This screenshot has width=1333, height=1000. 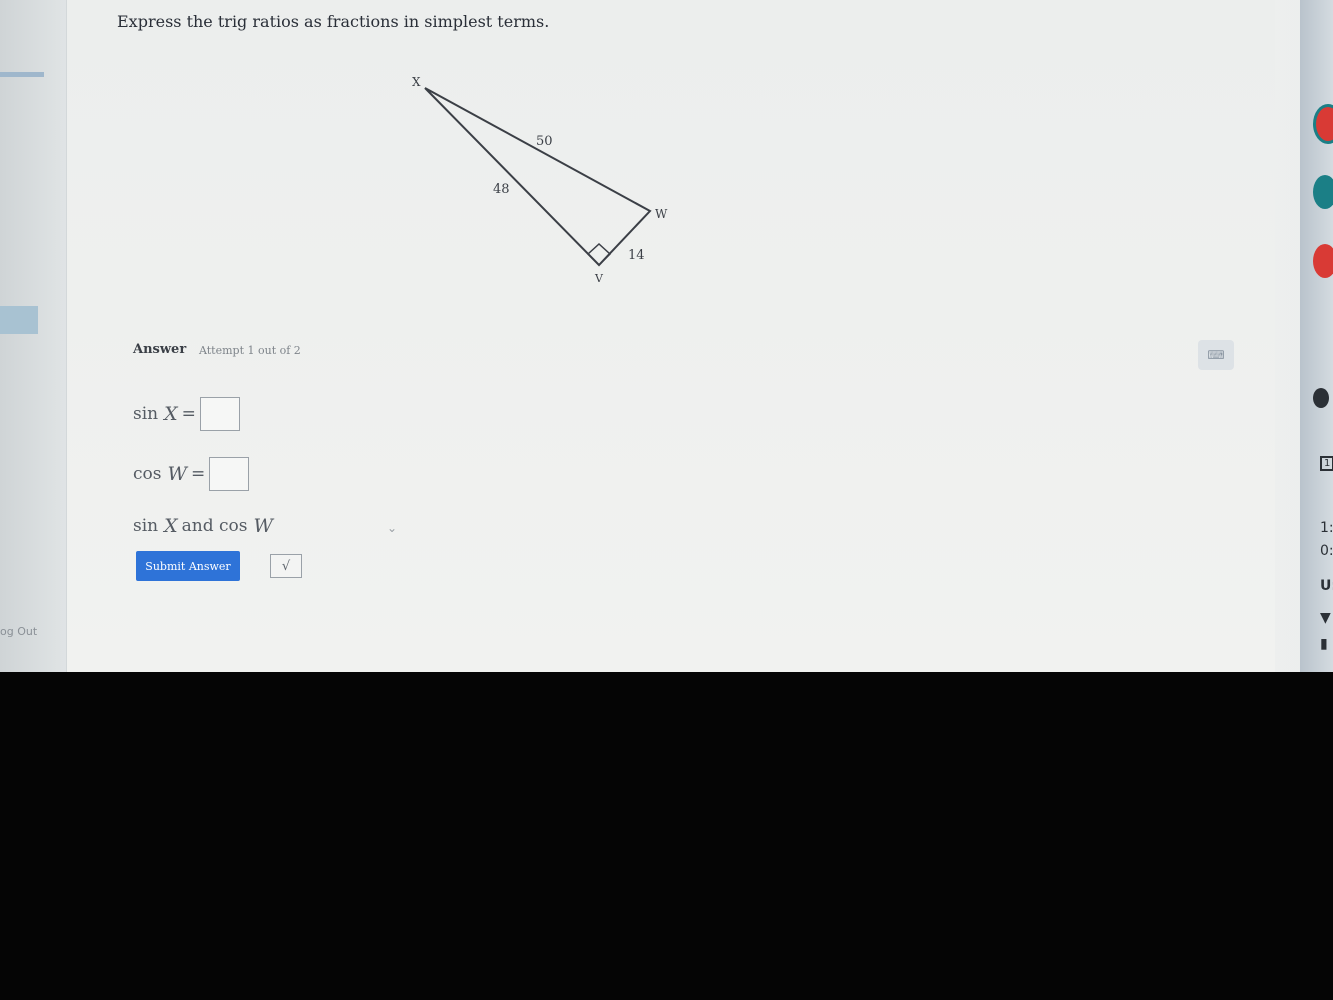 I want to click on region-label: U:, so click(x=1326, y=586).